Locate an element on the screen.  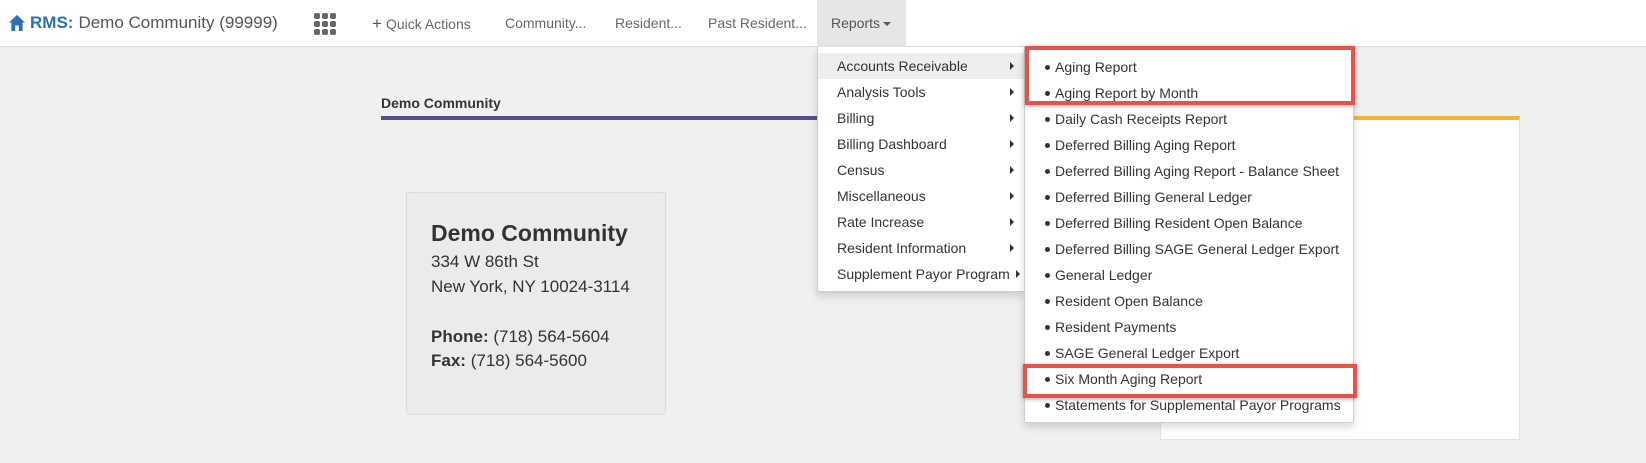
submenu-item-label: Deferred Billing Aging Report is located at coordinates (1145, 145).